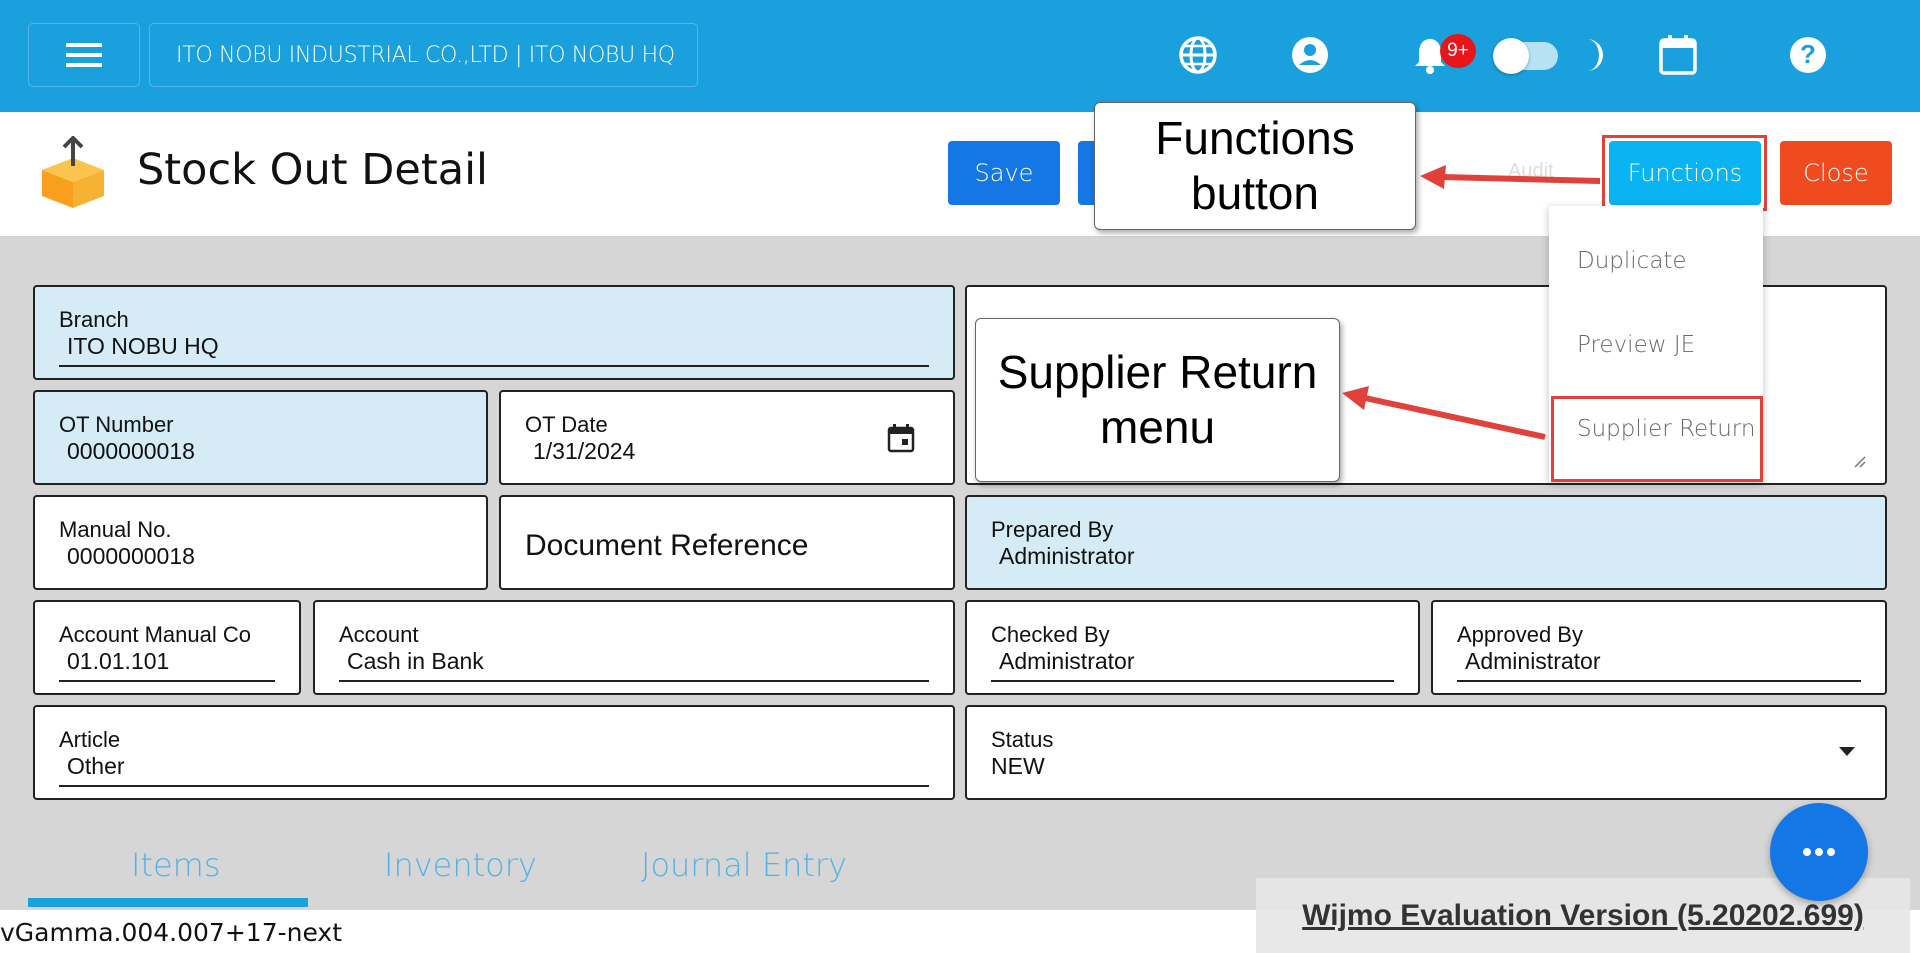 Image resolution: width=1920 pixels, height=953 pixels. I want to click on manual-no-label: Manual No., so click(115, 529).